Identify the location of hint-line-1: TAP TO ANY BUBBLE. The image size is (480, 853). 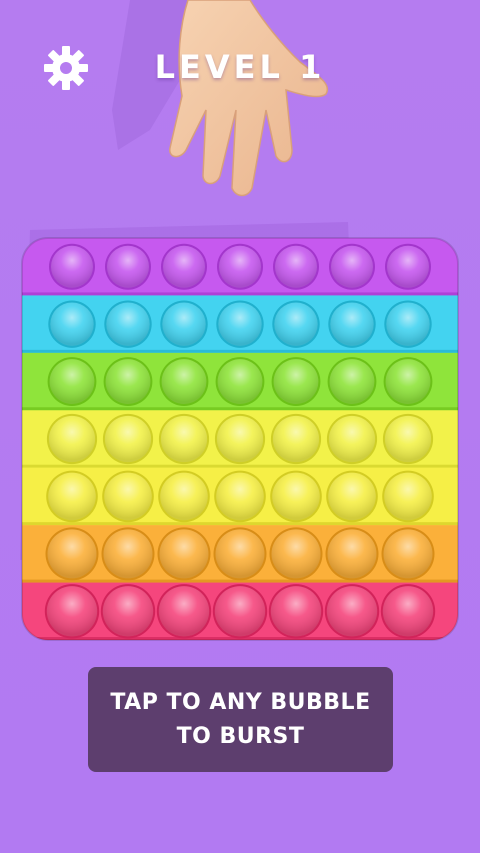
(240, 702).